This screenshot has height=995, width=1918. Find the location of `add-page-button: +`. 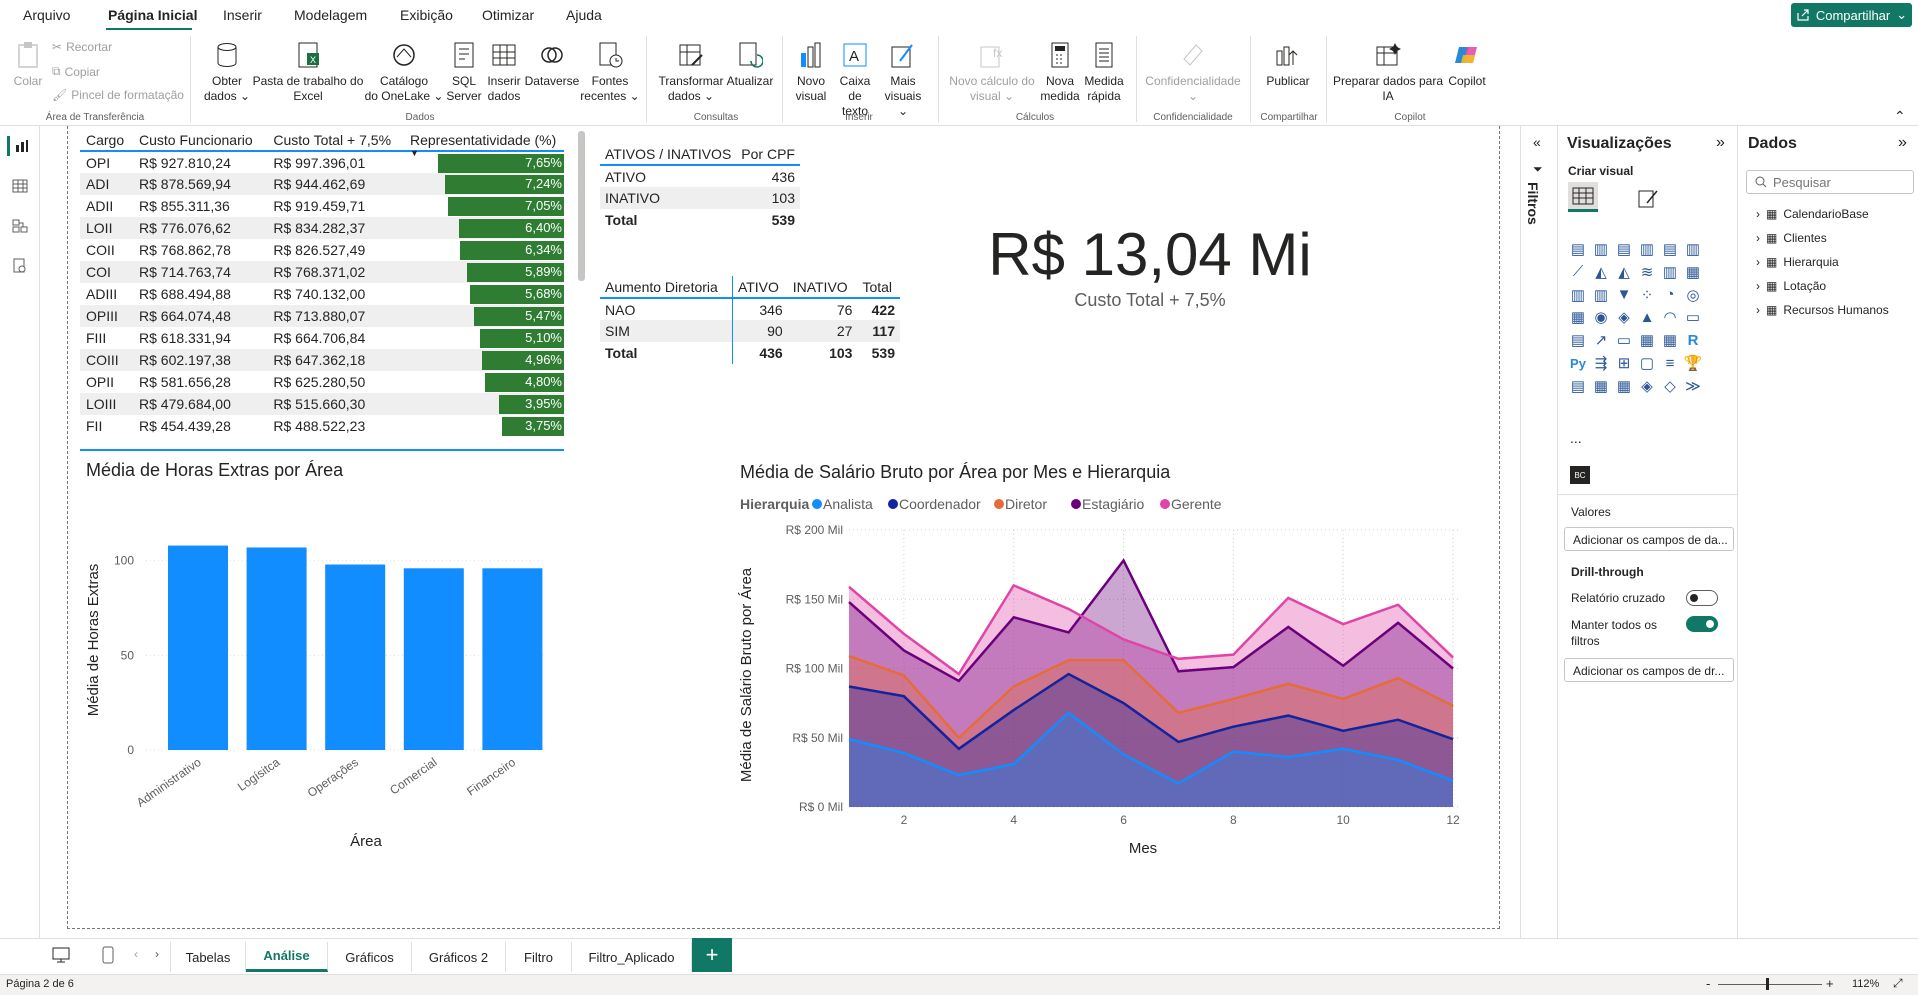

add-page-button: + is located at coordinates (712, 955).